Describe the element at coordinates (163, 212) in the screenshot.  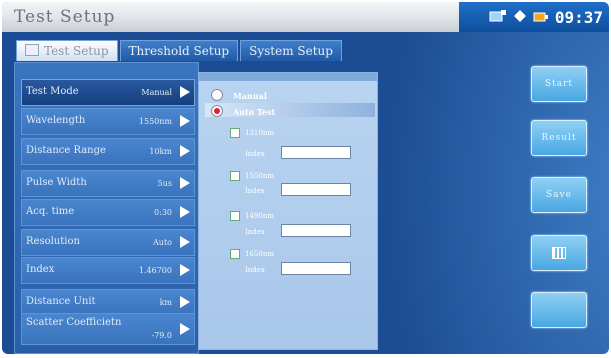
I see `setting-value: 0:30` at that location.